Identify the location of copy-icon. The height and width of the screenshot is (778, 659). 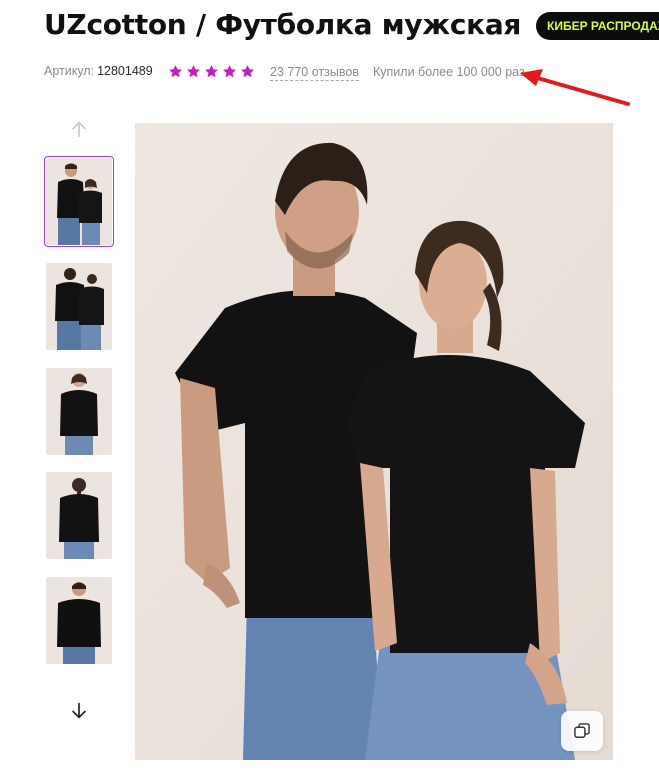
(582, 730).